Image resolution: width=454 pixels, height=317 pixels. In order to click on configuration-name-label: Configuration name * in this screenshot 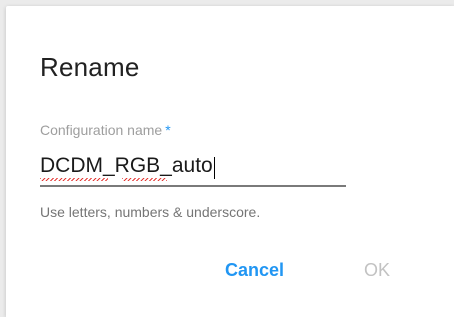, I will do `click(105, 130)`.